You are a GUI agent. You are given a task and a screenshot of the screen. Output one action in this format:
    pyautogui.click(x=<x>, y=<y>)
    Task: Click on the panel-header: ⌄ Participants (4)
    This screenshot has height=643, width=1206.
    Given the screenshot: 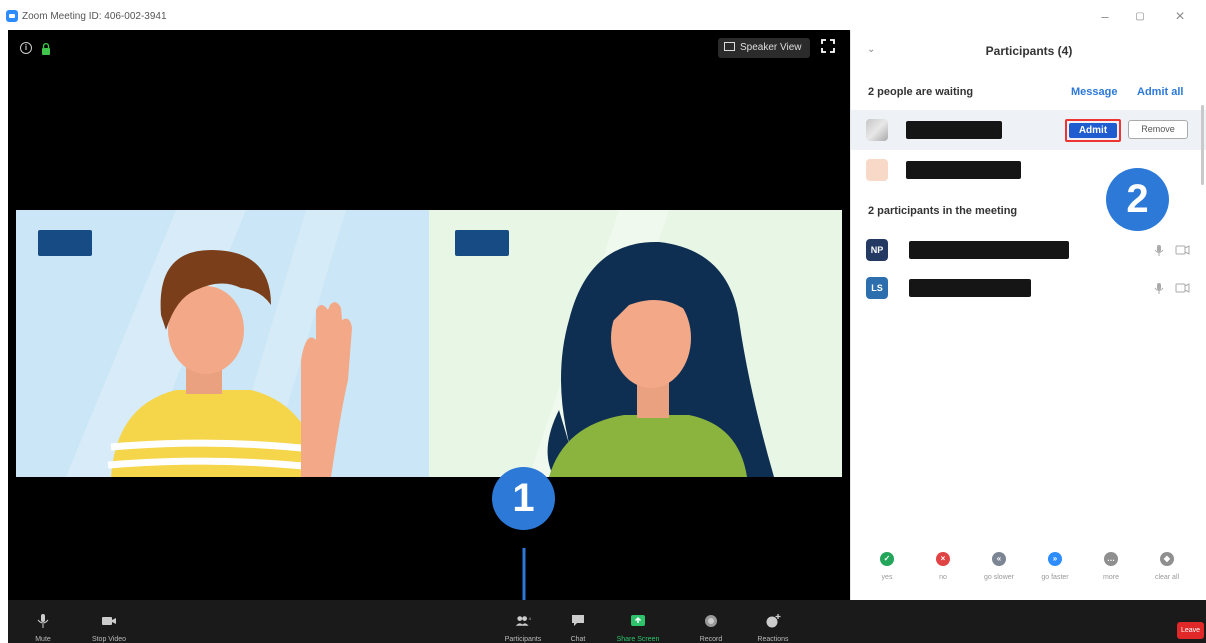 What is the action you would take?
    pyautogui.click(x=1028, y=52)
    